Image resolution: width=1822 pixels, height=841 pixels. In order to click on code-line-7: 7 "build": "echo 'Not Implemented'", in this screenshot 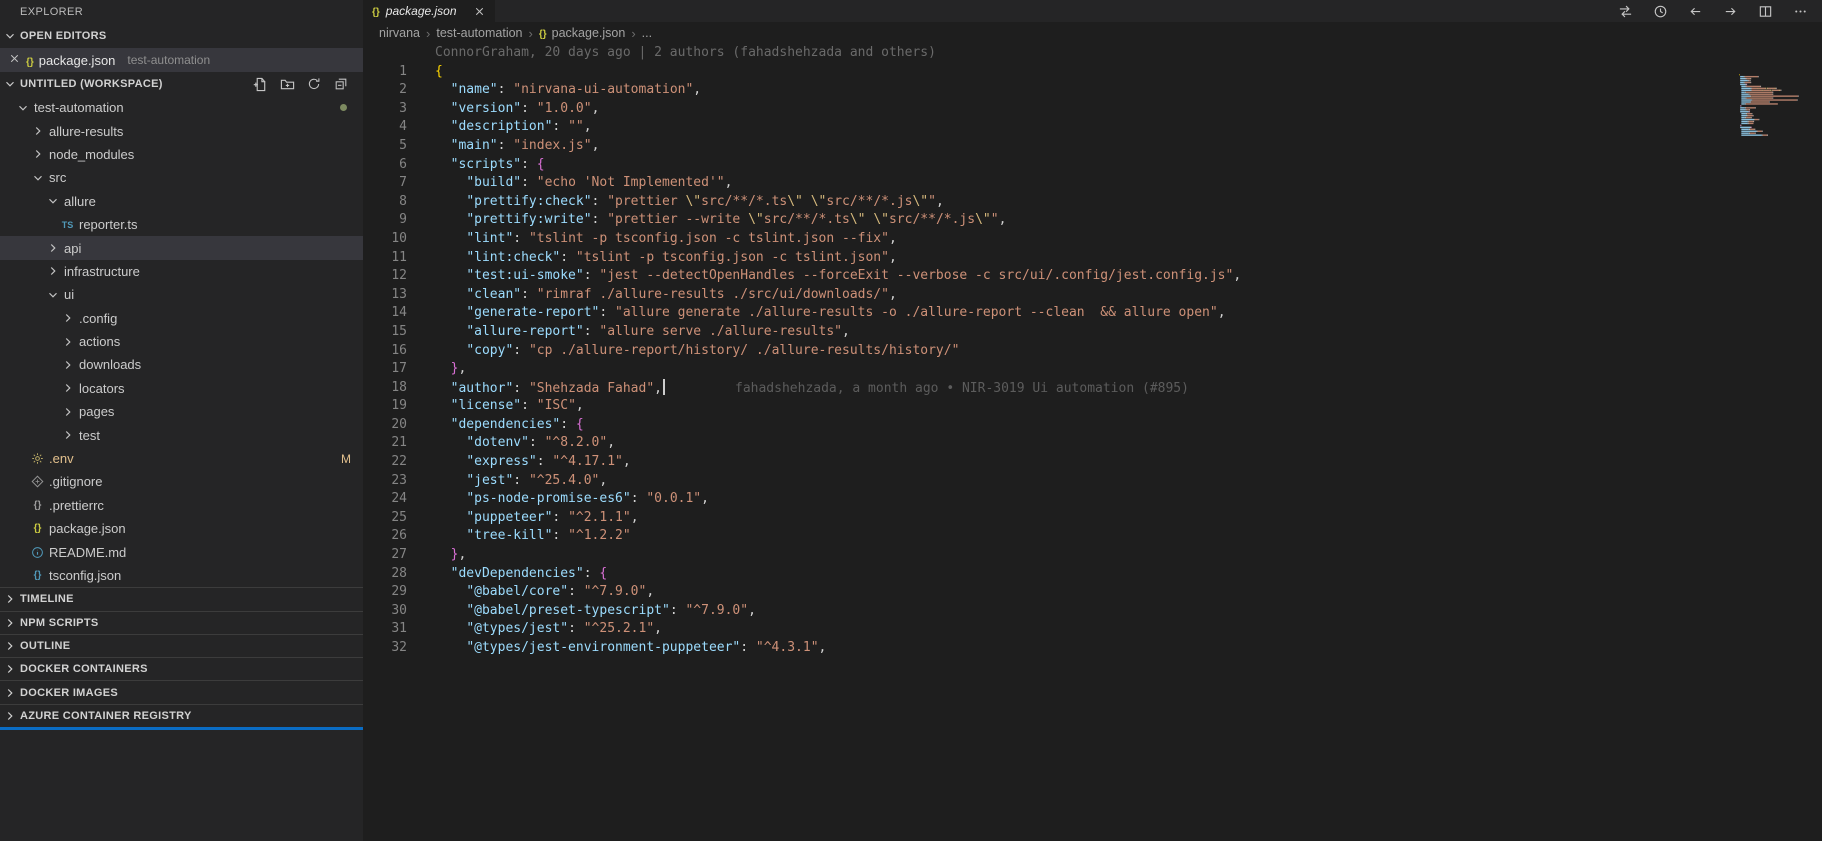, I will do `click(1092, 183)`.